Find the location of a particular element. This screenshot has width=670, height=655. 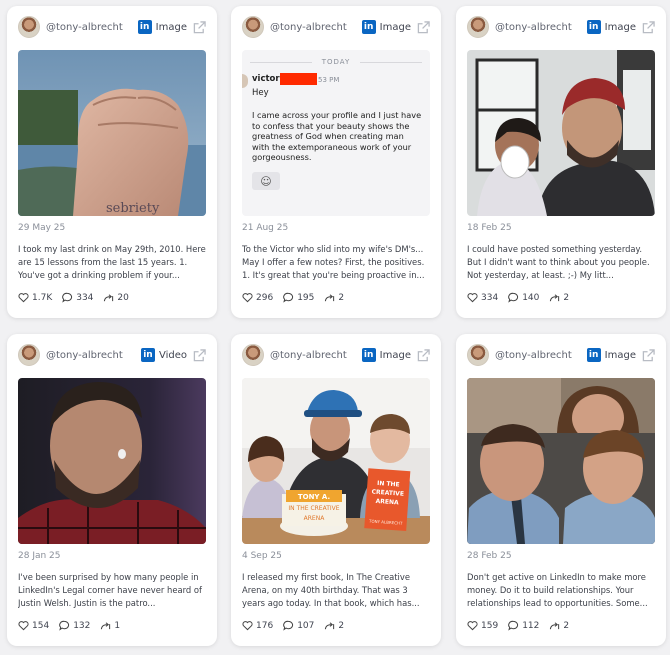

comments-count: 132 is located at coordinates (82, 625).